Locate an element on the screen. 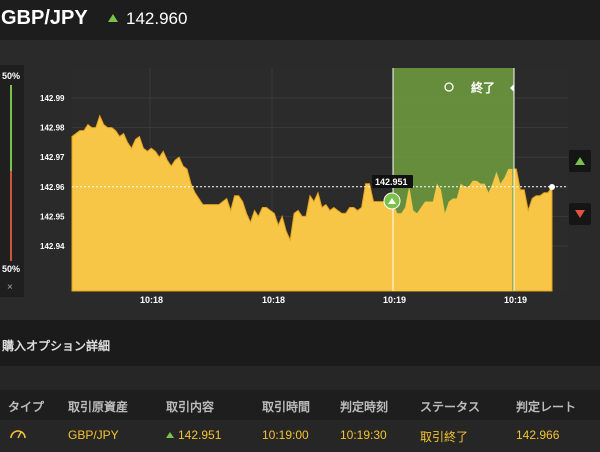 Image resolution: width=600 pixels, height=452 pixels. row-content: 142.951 is located at coordinates (193, 435).